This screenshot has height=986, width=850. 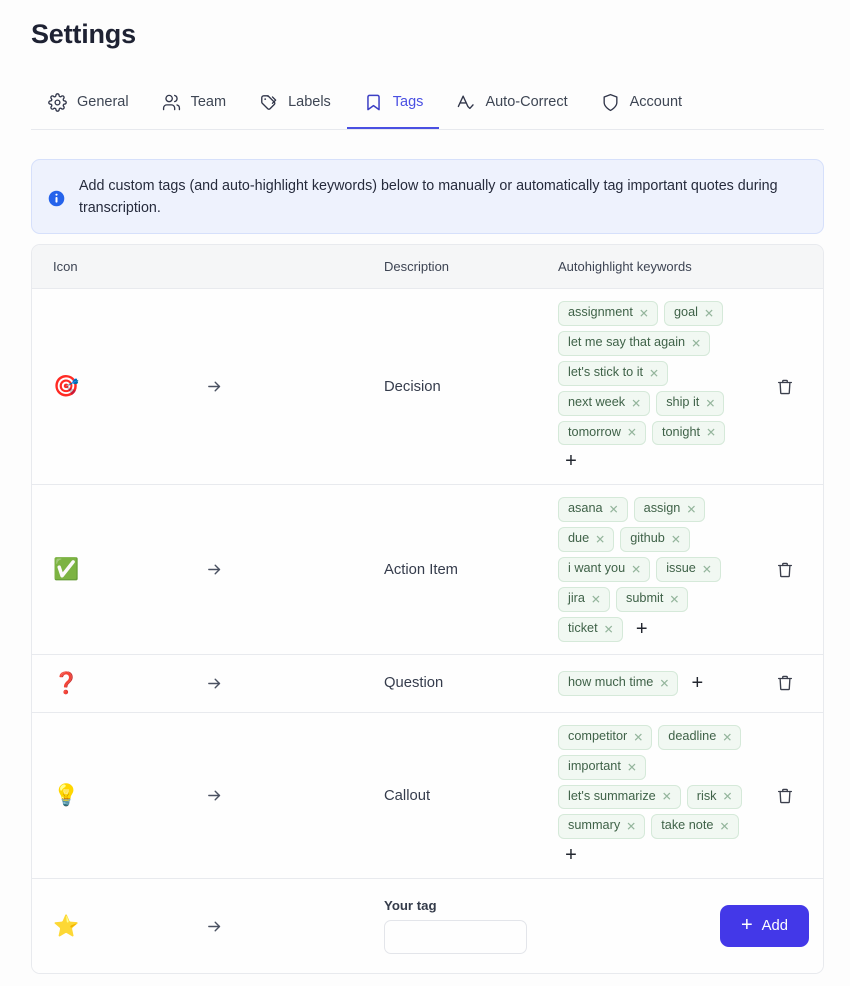 What do you see at coordinates (693, 313) in the screenshot?
I see `keyword-chip: goal ✕` at bounding box center [693, 313].